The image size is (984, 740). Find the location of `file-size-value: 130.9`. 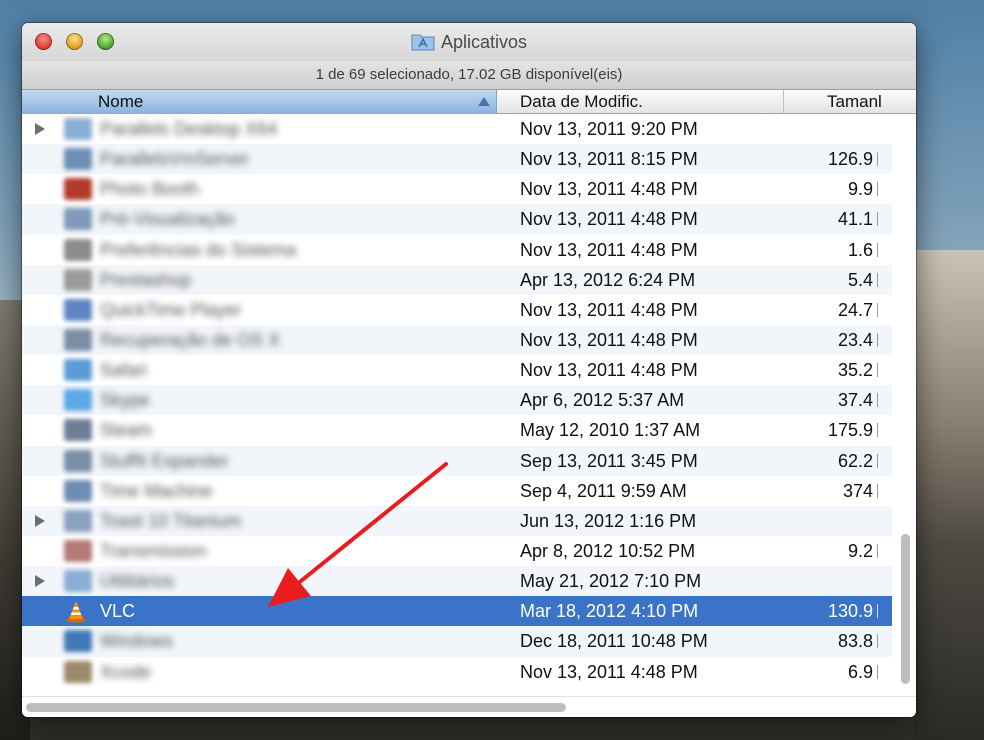

file-size-value: 130.9 is located at coordinates (850, 611).